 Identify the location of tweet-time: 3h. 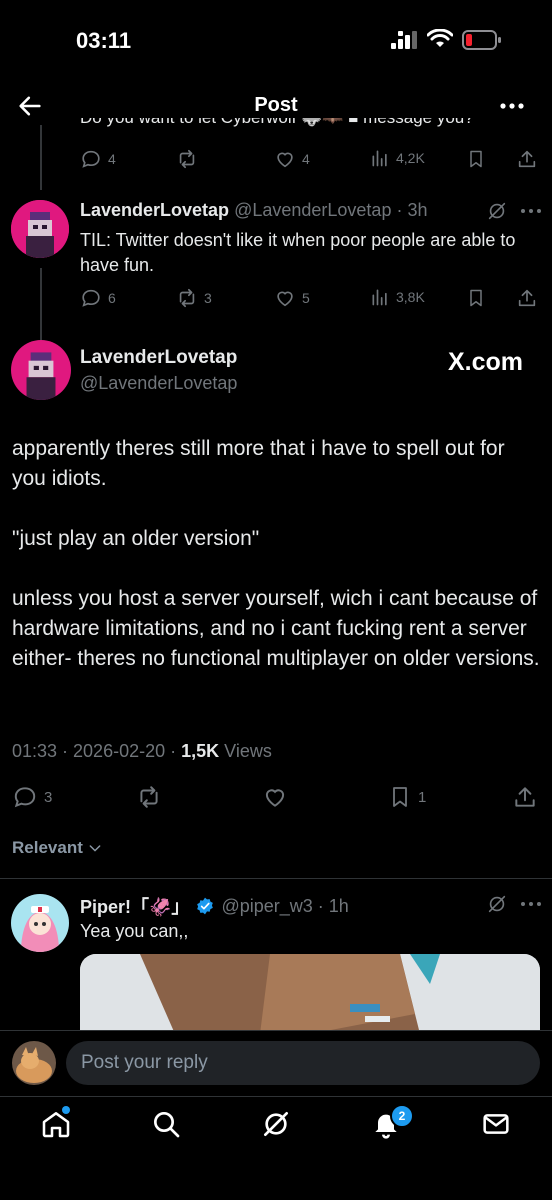
(417, 210).